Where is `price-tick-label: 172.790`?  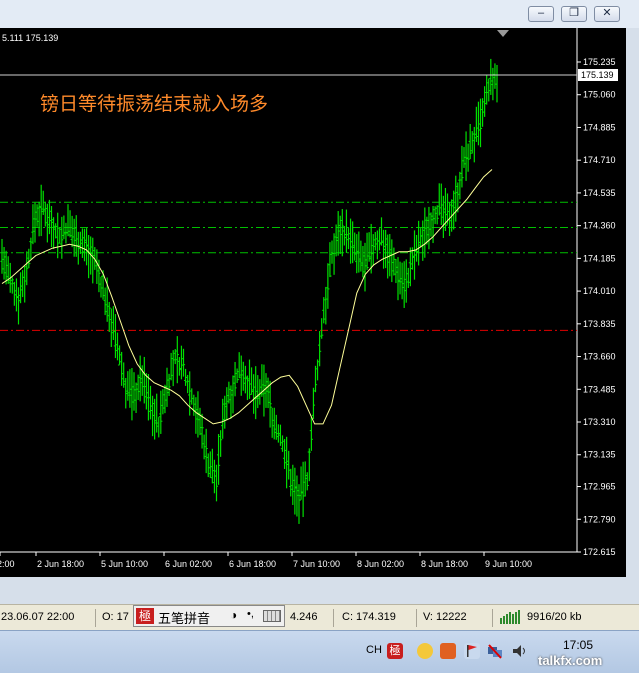
price-tick-label: 172.790 is located at coordinates (599, 519).